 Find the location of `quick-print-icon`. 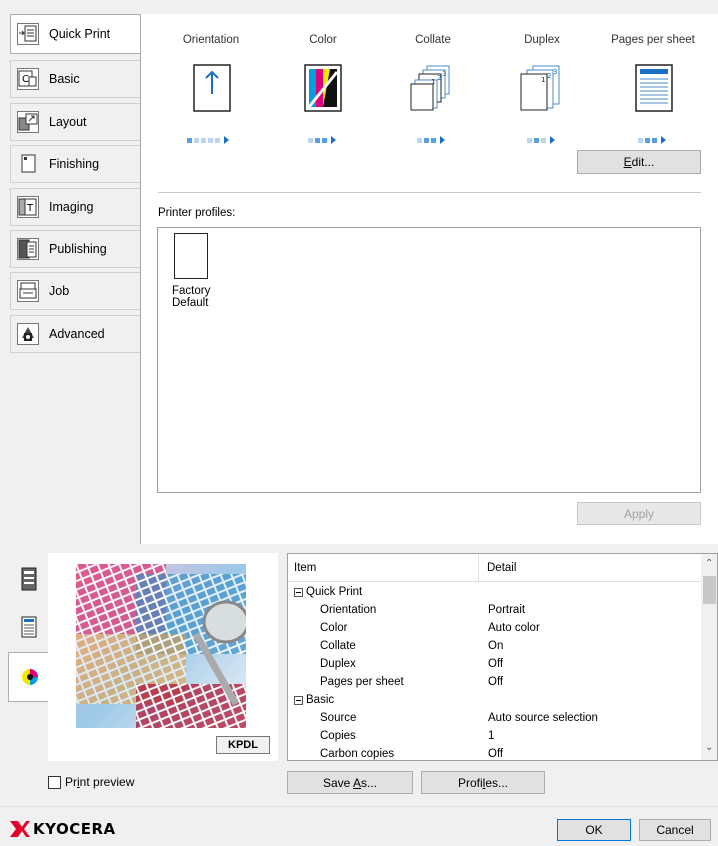

quick-print-icon is located at coordinates (28, 34).